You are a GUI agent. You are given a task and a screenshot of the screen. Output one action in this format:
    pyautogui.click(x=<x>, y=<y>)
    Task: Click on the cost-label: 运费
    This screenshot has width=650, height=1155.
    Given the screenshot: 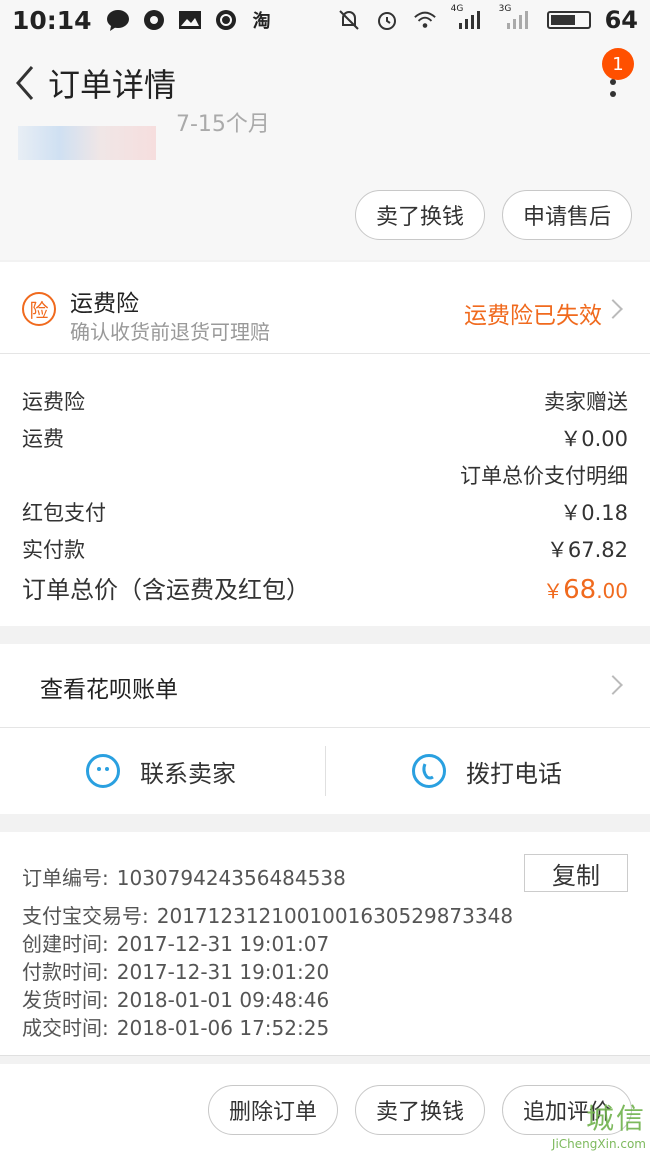 What is the action you would take?
    pyautogui.click(x=43, y=439)
    